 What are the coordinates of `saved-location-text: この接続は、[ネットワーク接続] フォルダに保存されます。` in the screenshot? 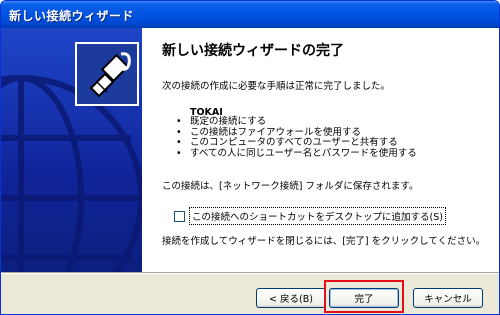 It's located at (290, 186).